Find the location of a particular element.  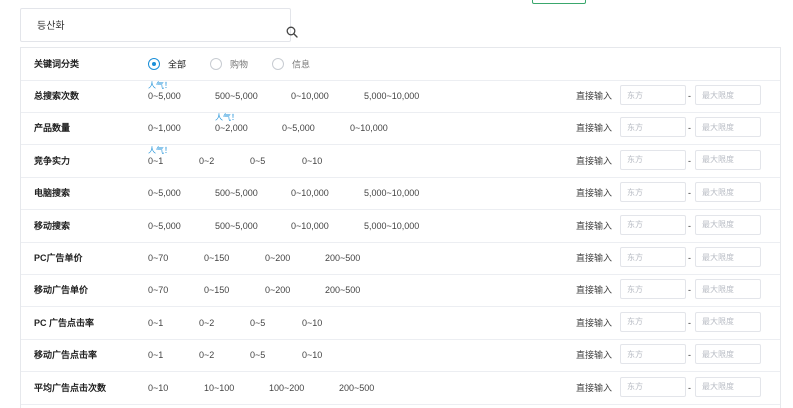

category-radio-info: 信息 is located at coordinates (291, 64).